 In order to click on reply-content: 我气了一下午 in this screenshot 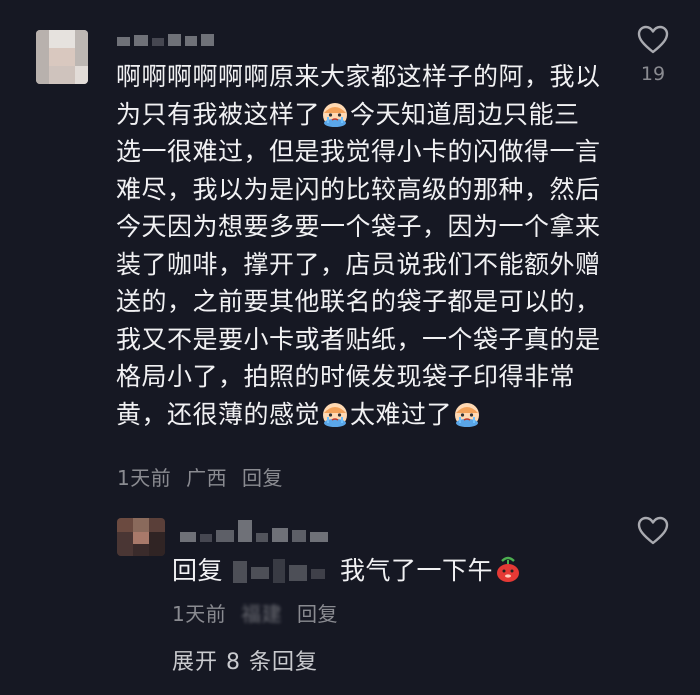, I will do `click(417, 570)`.